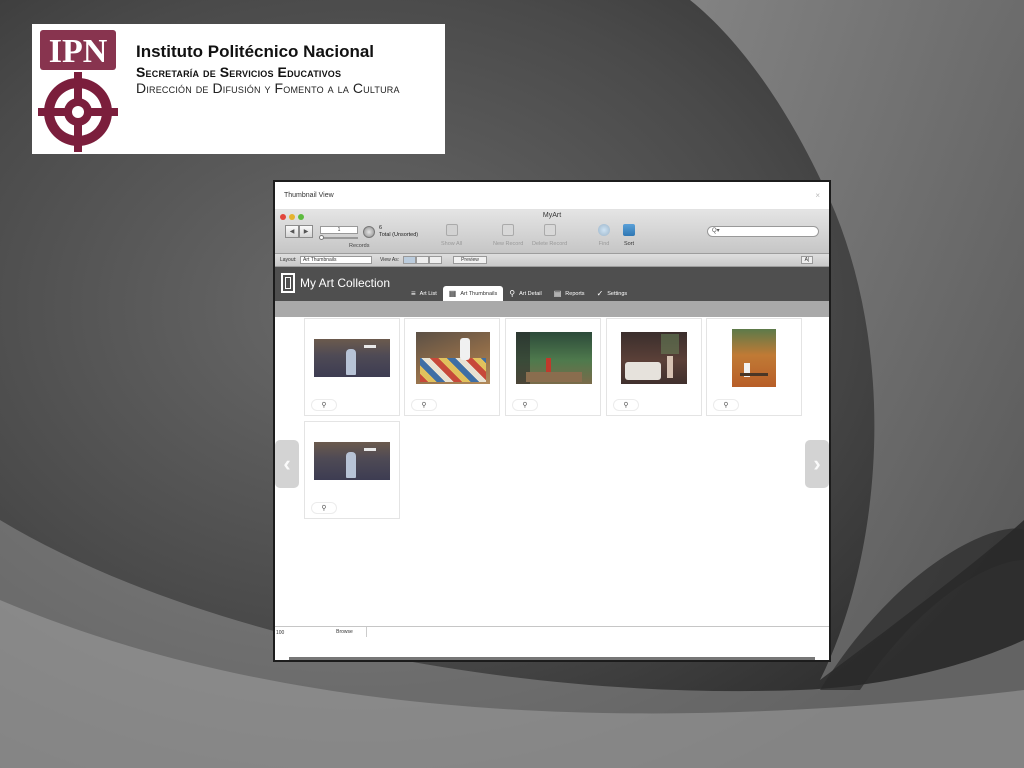 This screenshot has width=1024, height=768. Describe the element at coordinates (530, 293) in the screenshot. I see `tab-label: Art Detail` at that location.